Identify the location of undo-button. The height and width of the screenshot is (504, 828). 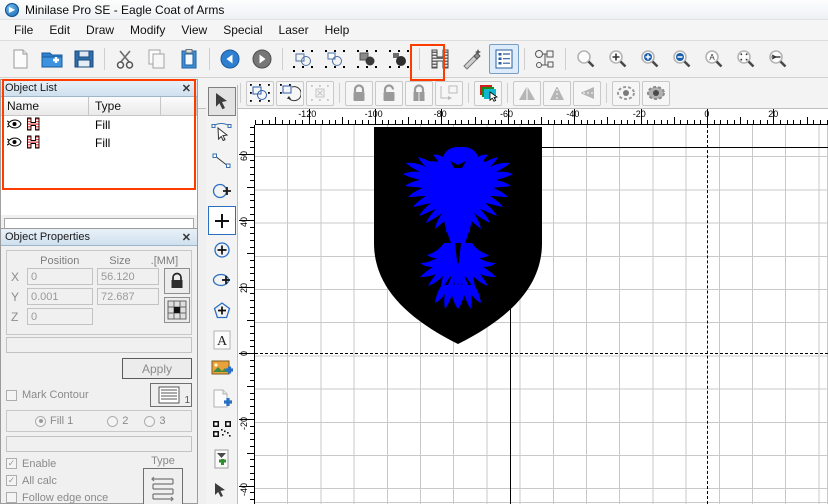
(230, 59).